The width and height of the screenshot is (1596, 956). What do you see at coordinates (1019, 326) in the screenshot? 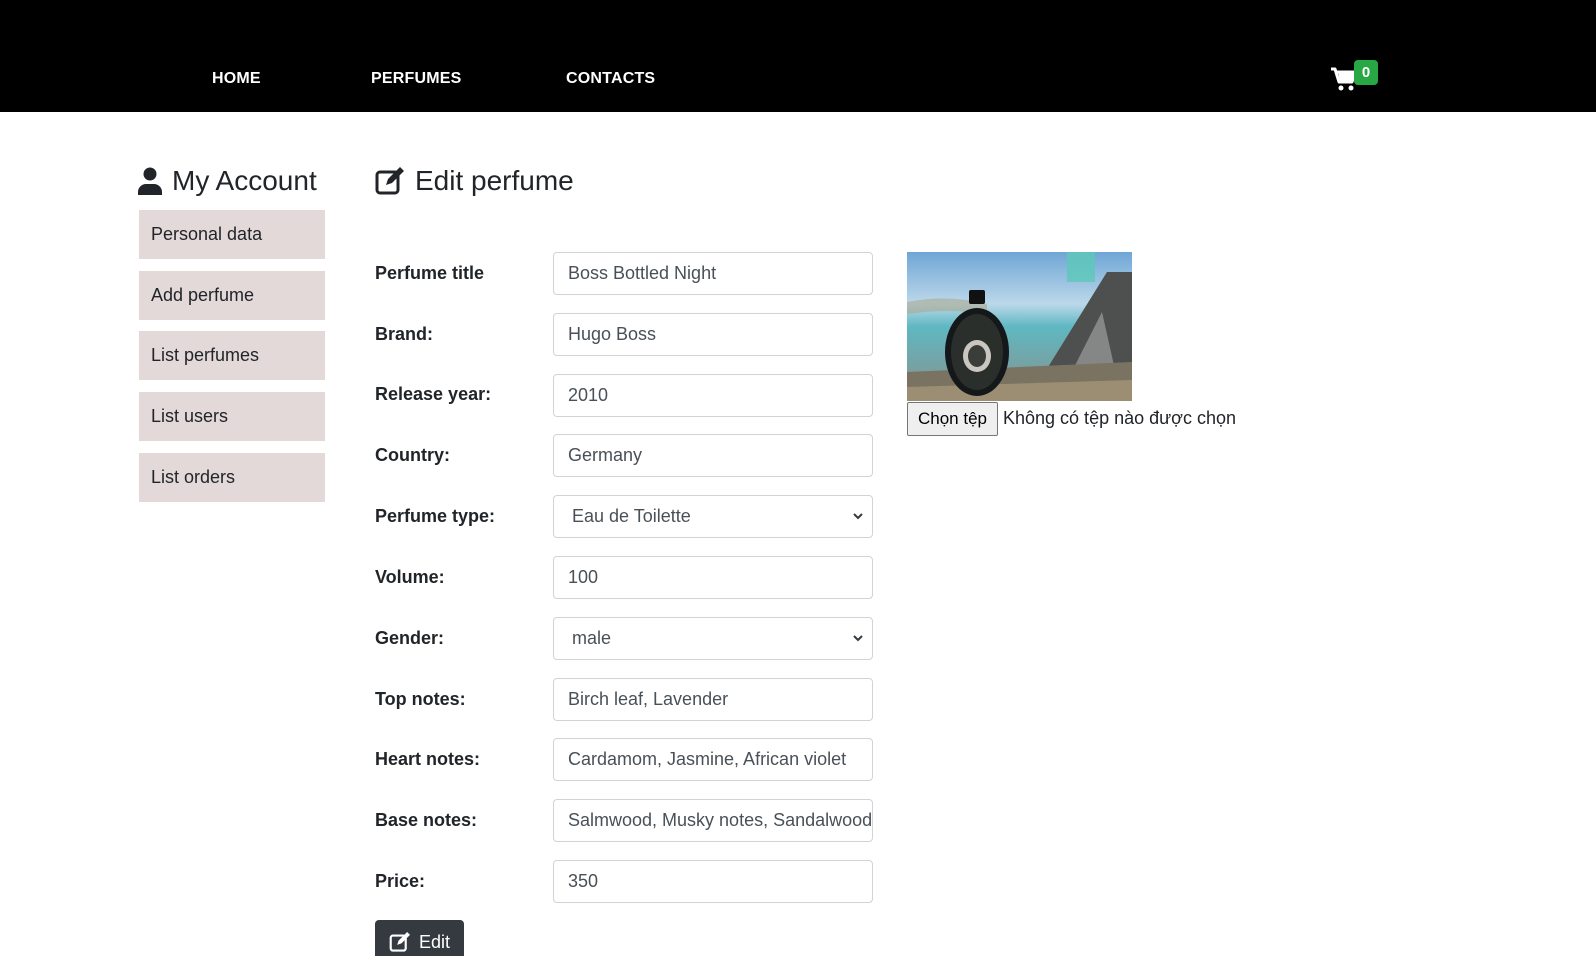
I see `perfume-preview-image` at bounding box center [1019, 326].